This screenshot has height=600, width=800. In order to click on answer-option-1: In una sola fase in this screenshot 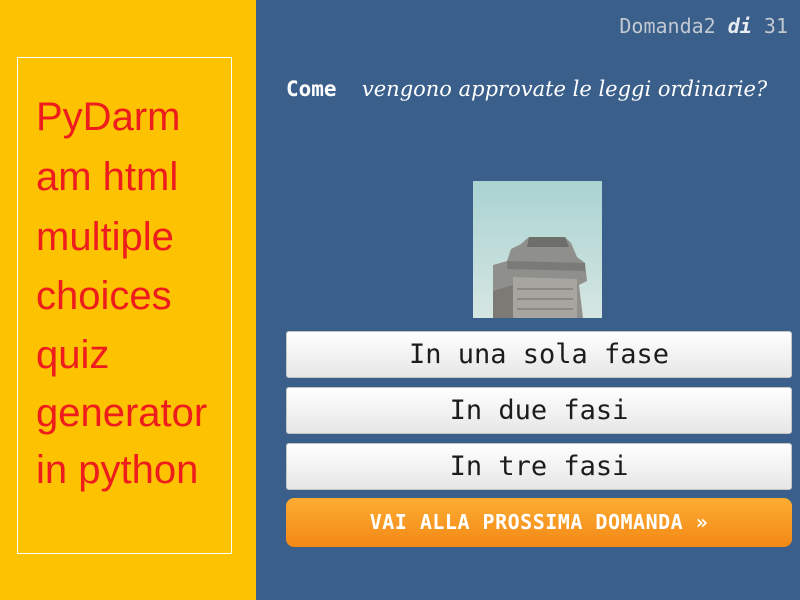, I will do `click(539, 354)`.